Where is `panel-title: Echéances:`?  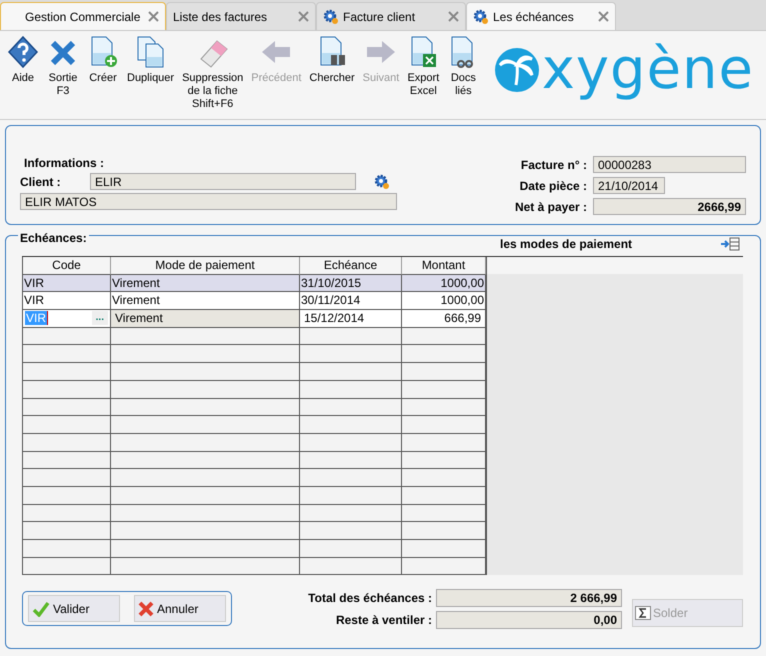
panel-title: Echéances: is located at coordinates (53, 238).